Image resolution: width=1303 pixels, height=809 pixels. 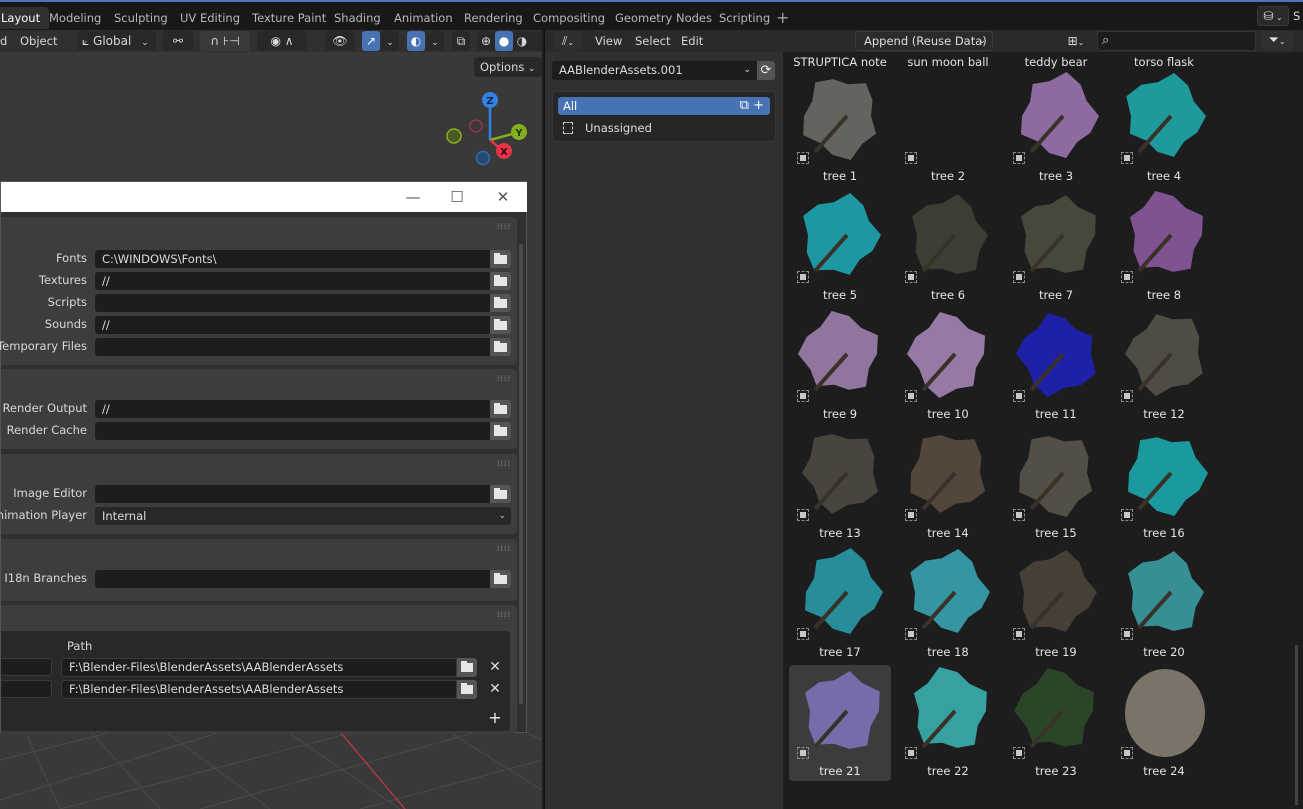 What do you see at coordinates (840, 723) in the screenshot?
I see `asset-item: tree 21` at bounding box center [840, 723].